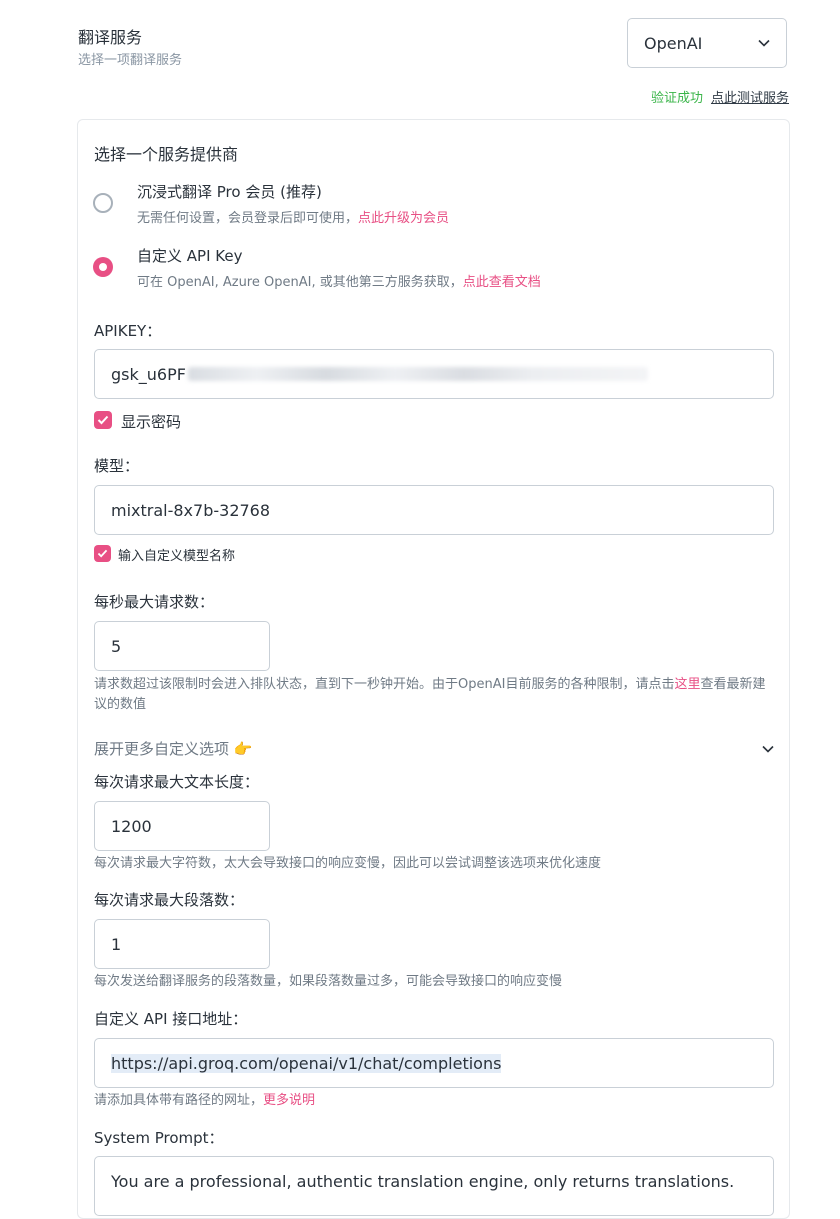  What do you see at coordinates (328, 981) in the screenshot?
I see `max-para-help: 每次发送给翻译服务的段落数量，如果段落数量过多，可能会导致接口的响应变慢` at bounding box center [328, 981].